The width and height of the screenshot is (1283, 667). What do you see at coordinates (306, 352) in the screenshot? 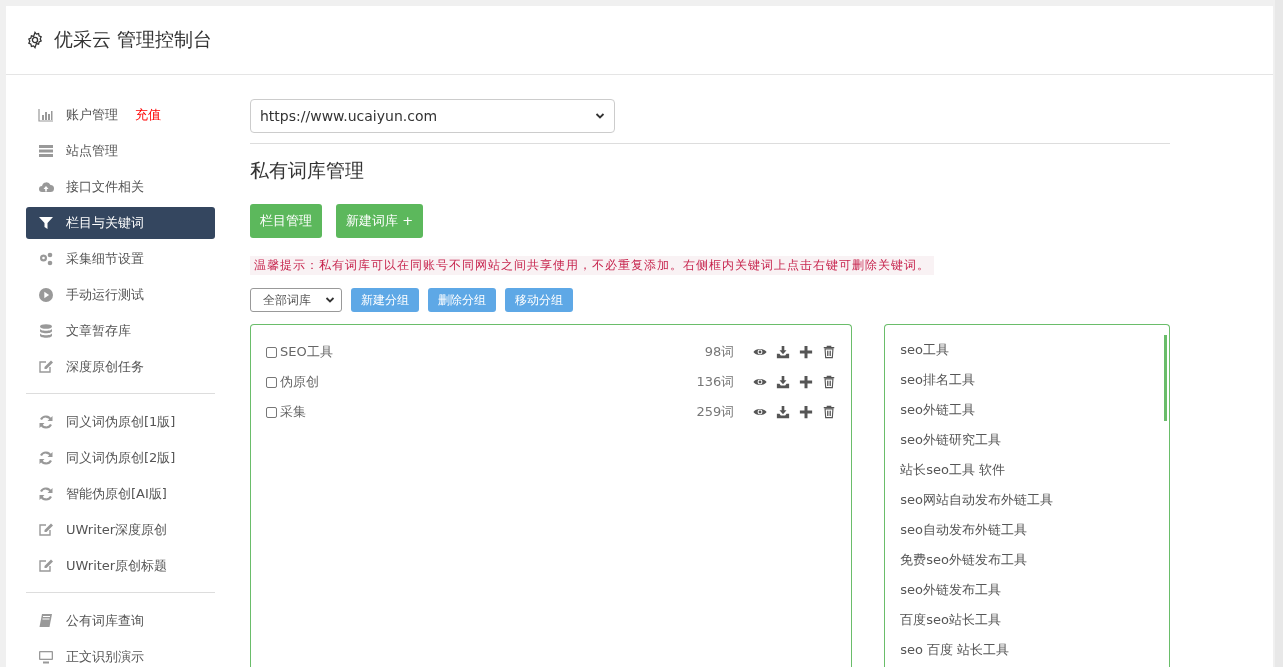
I see `library-name: SEO工具` at bounding box center [306, 352].